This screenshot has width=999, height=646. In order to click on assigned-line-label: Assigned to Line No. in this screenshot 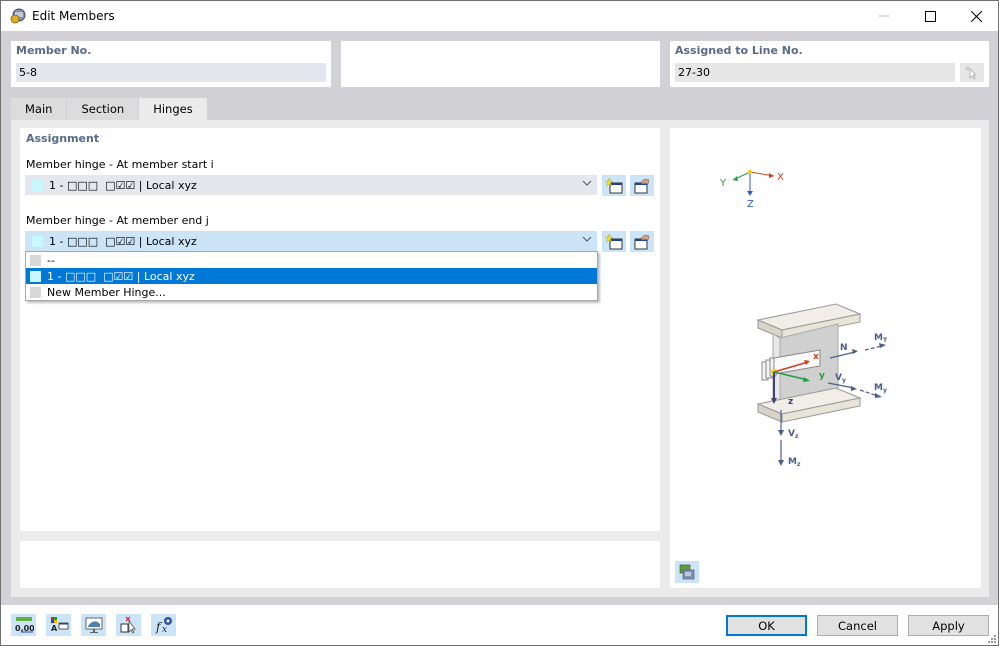, I will do `click(739, 50)`.